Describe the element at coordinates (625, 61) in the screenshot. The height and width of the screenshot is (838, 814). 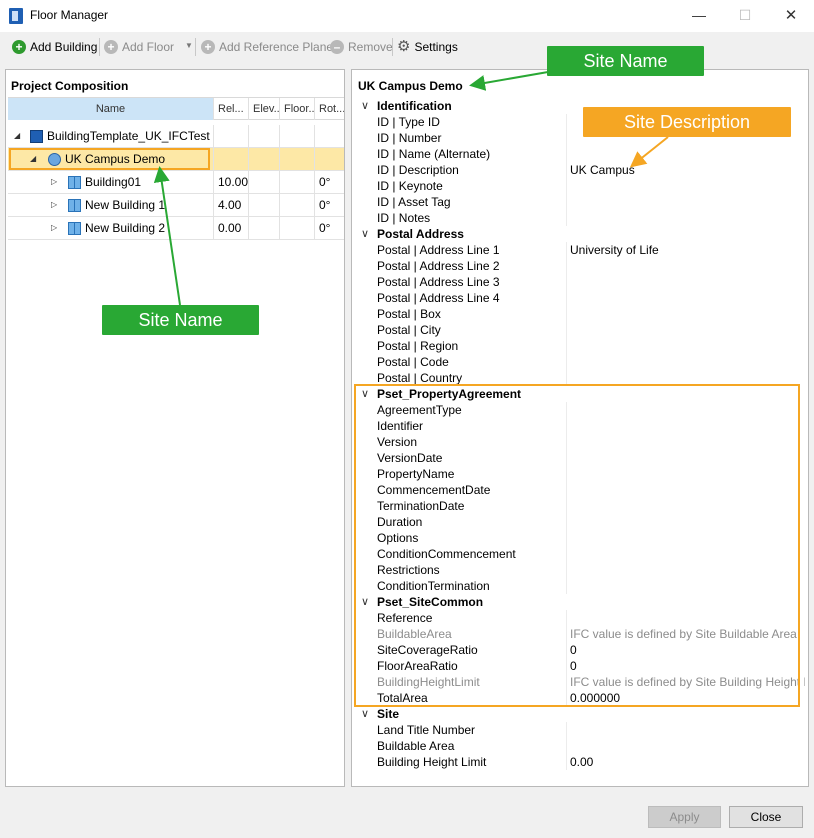
I see `callout-site-name-top: Site Name` at that location.